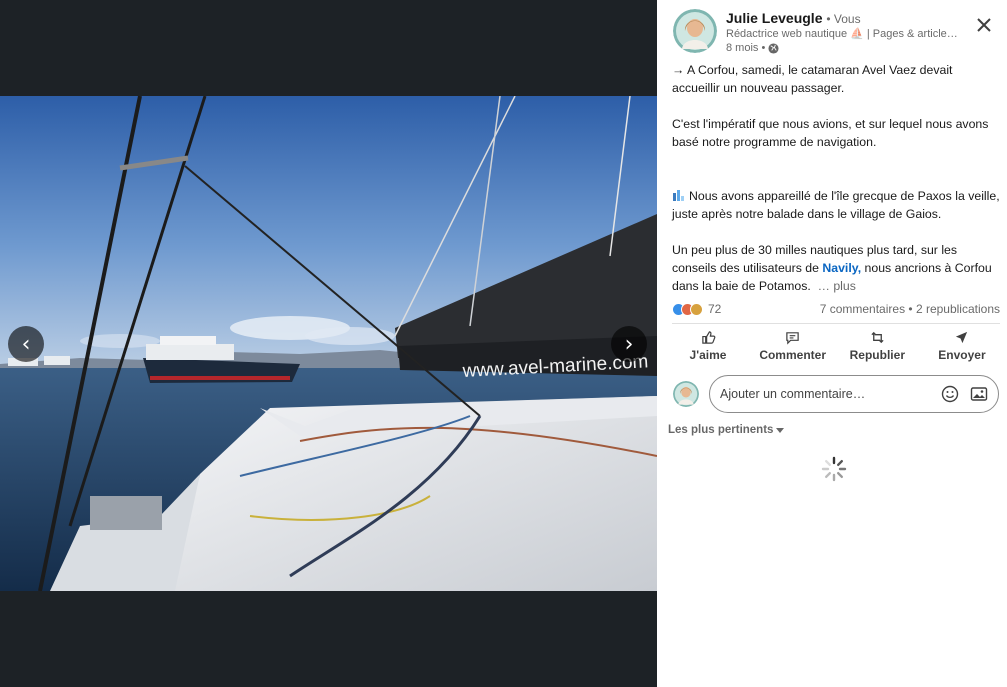  I want to click on reactions-summary: 72, so click(696, 309).